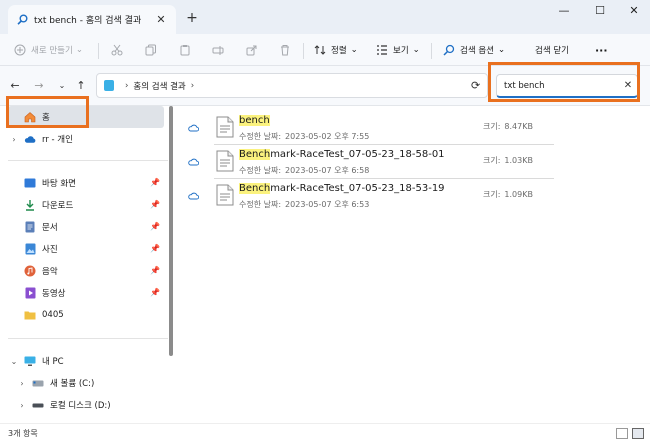 Image resolution: width=650 pixels, height=443 pixels. Describe the element at coordinates (119, 50) in the screenshot. I see `cut-icon` at that location.